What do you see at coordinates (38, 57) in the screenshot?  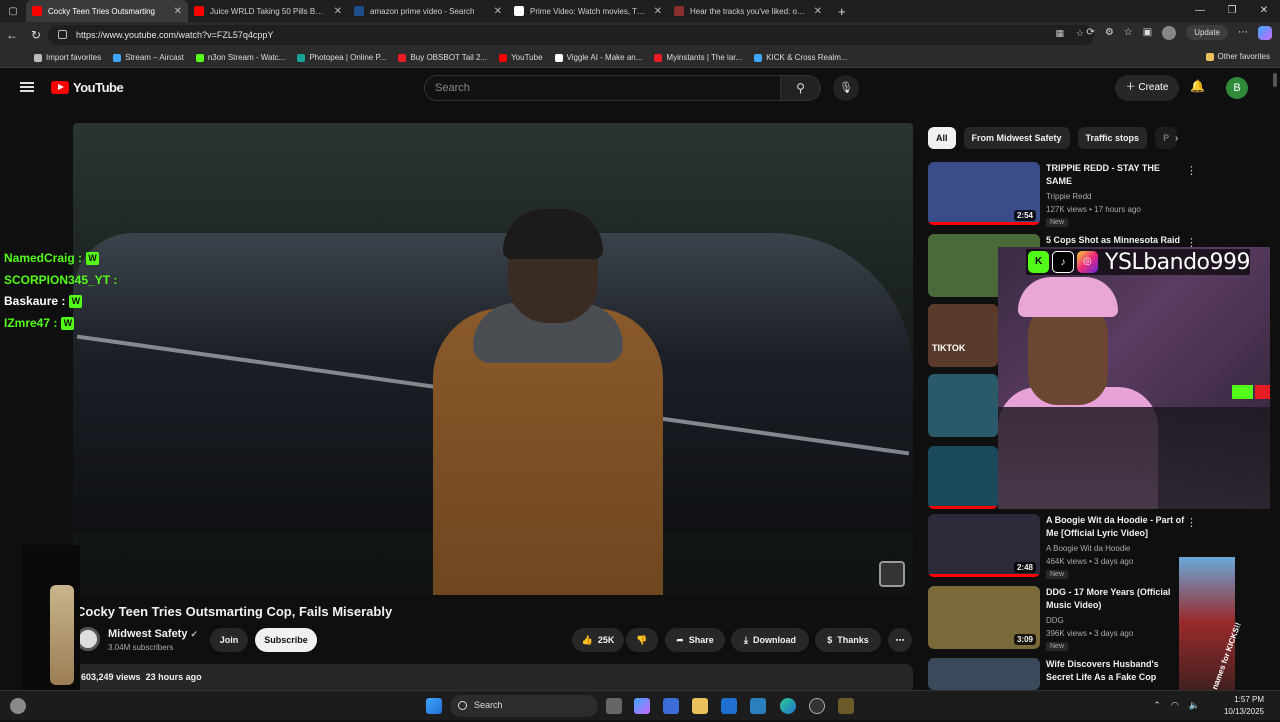 I see `import-icon` at bounding box center [38, 57].